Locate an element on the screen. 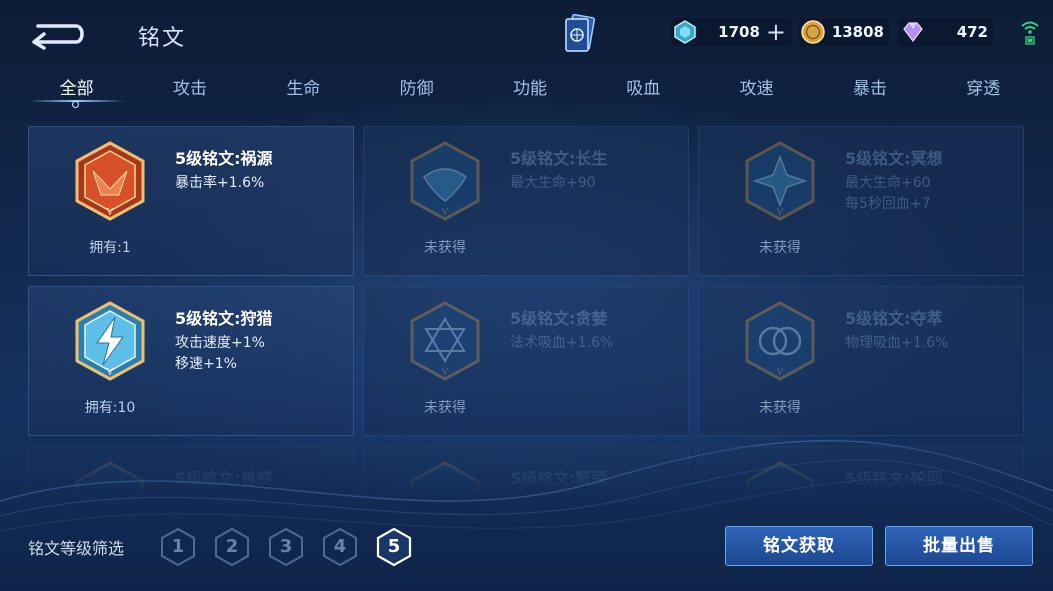  inscription-name: 5级铭文:繁荣 is located at coordinates (559, 478).